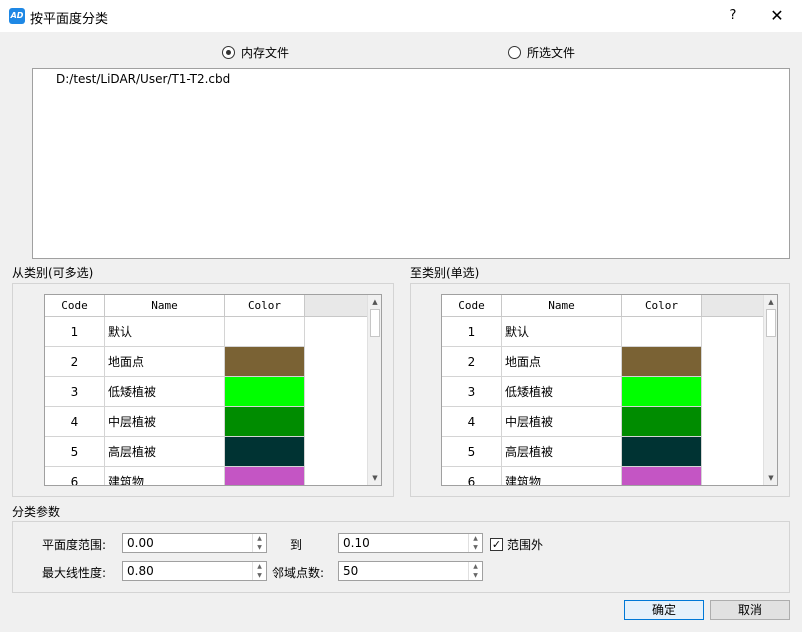 Image resolution: width=802 pixels, height=632 pixels. Describe the element at coordinates (194, 571) in the screenshot. I see `max-linearity-input: 0.80 ▲ ▼` at that location.